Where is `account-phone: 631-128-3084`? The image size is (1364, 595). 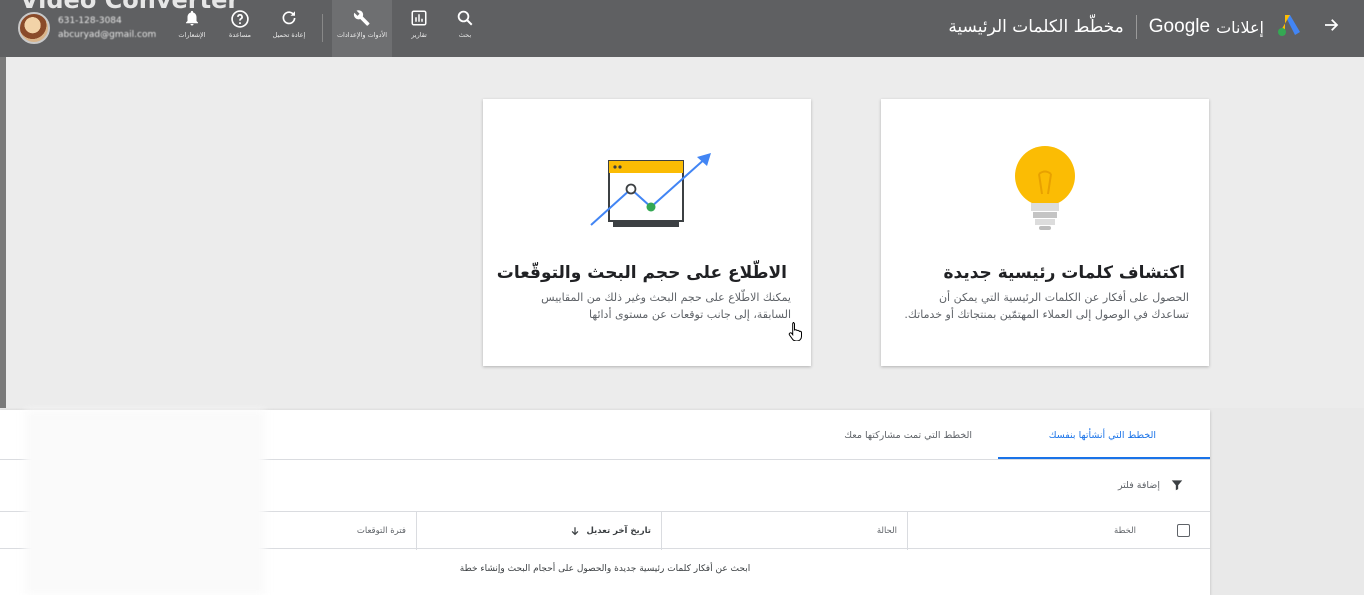
account-phone: 631-128-3084 is located at coordinates (90, 21).